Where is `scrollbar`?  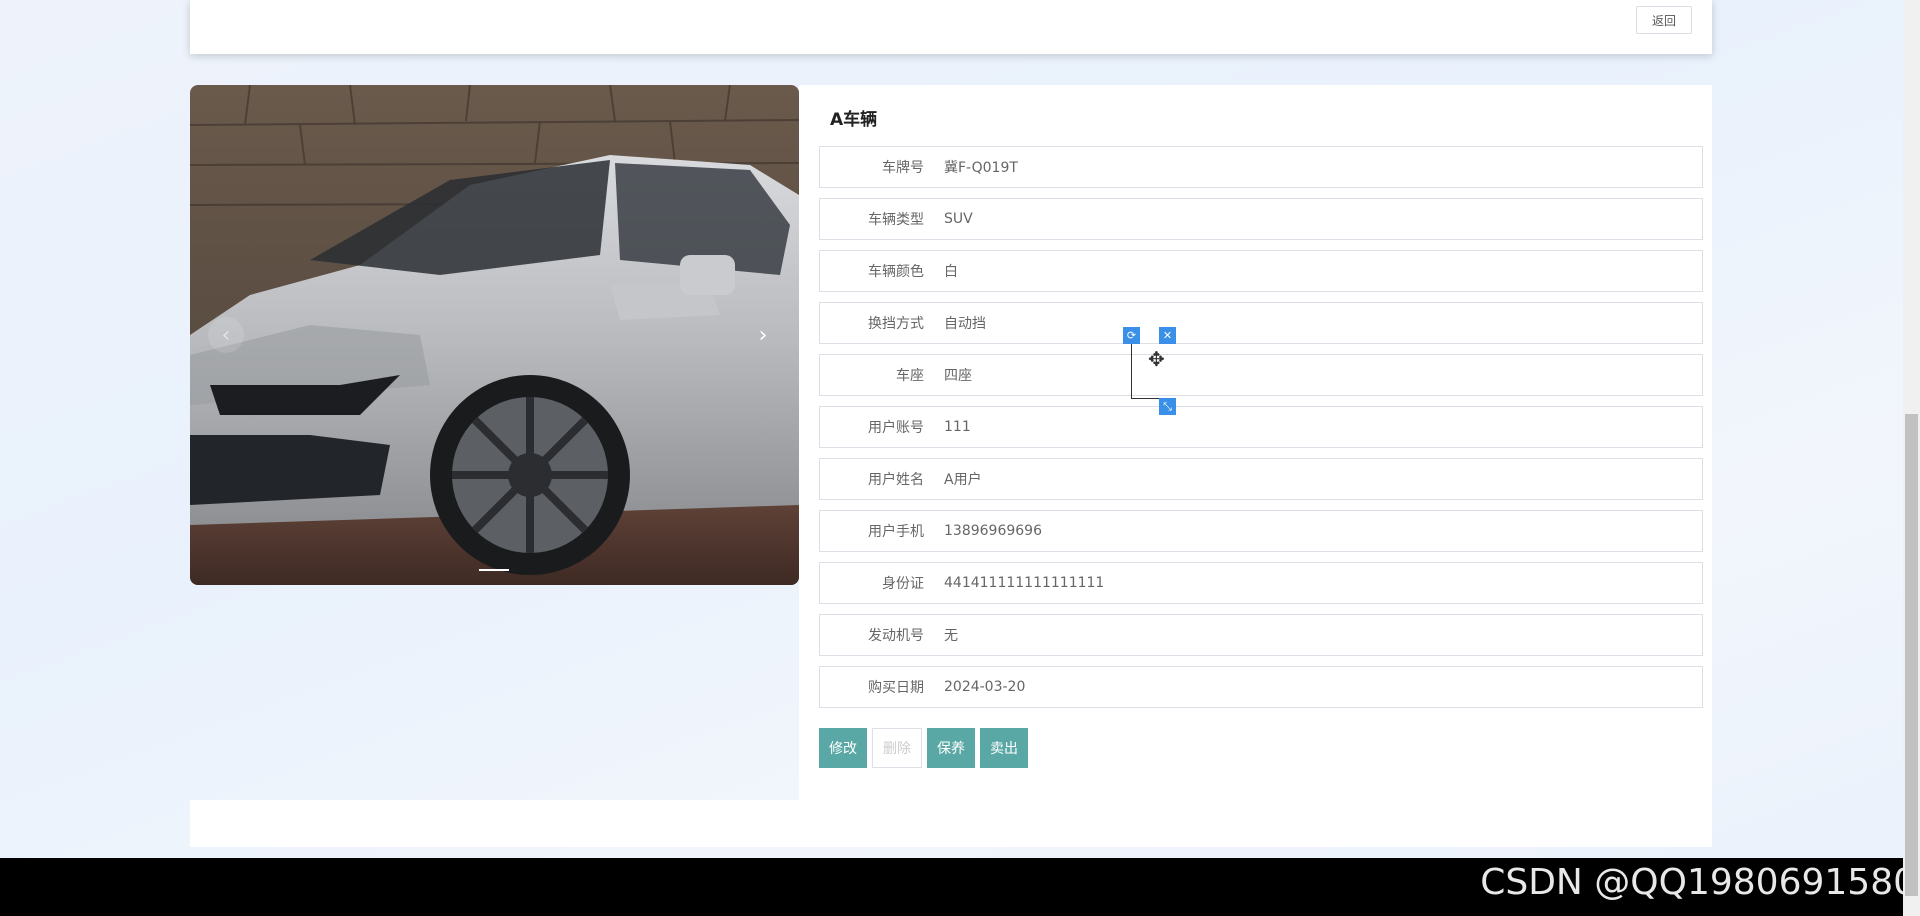 scrollbar is located at coordinates (1911, 458).